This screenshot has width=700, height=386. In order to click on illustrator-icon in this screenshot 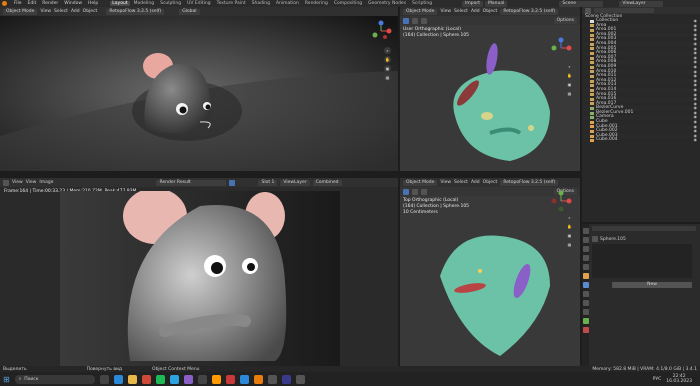, I will do `click(216, 379)`.